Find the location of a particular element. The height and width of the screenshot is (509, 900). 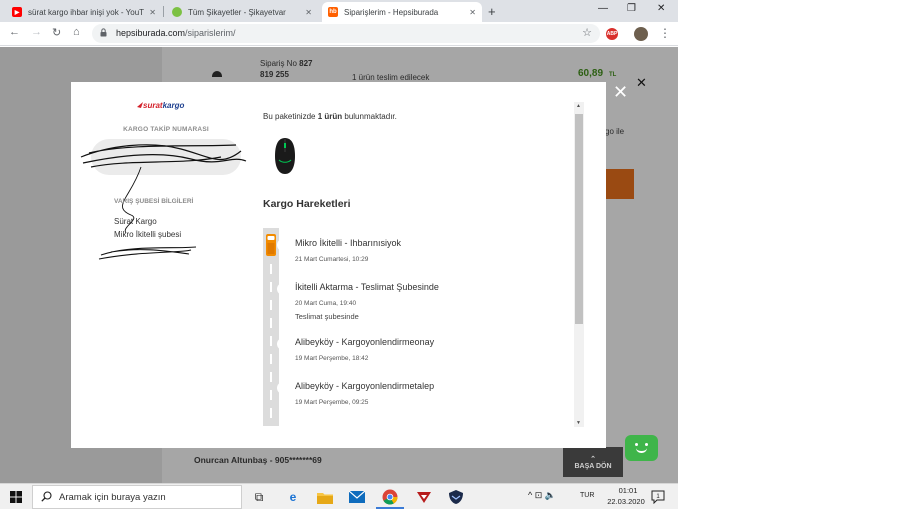

reload-icon: ↻ is located at coordinates (56, 32).